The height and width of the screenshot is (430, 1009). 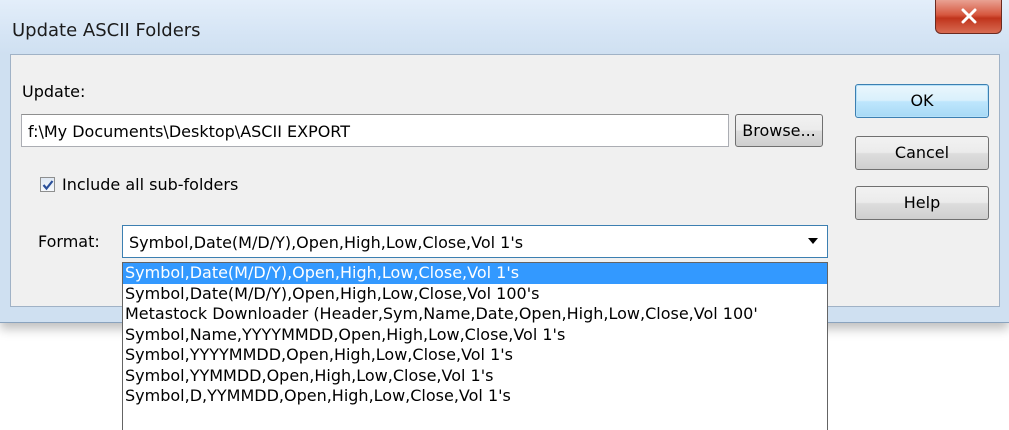 I want to click on update-label: Update:, so click(x=54, y=91).